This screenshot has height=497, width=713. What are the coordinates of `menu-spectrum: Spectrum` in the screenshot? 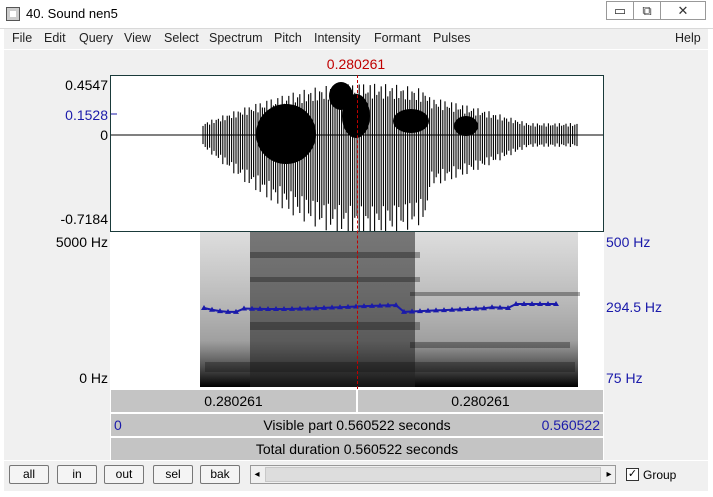 It's located at (236, 38).